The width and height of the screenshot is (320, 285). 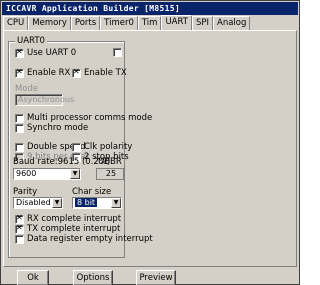 I want to click on enable-rx-checkbox: Enable RX, so click(x=42, y=72).